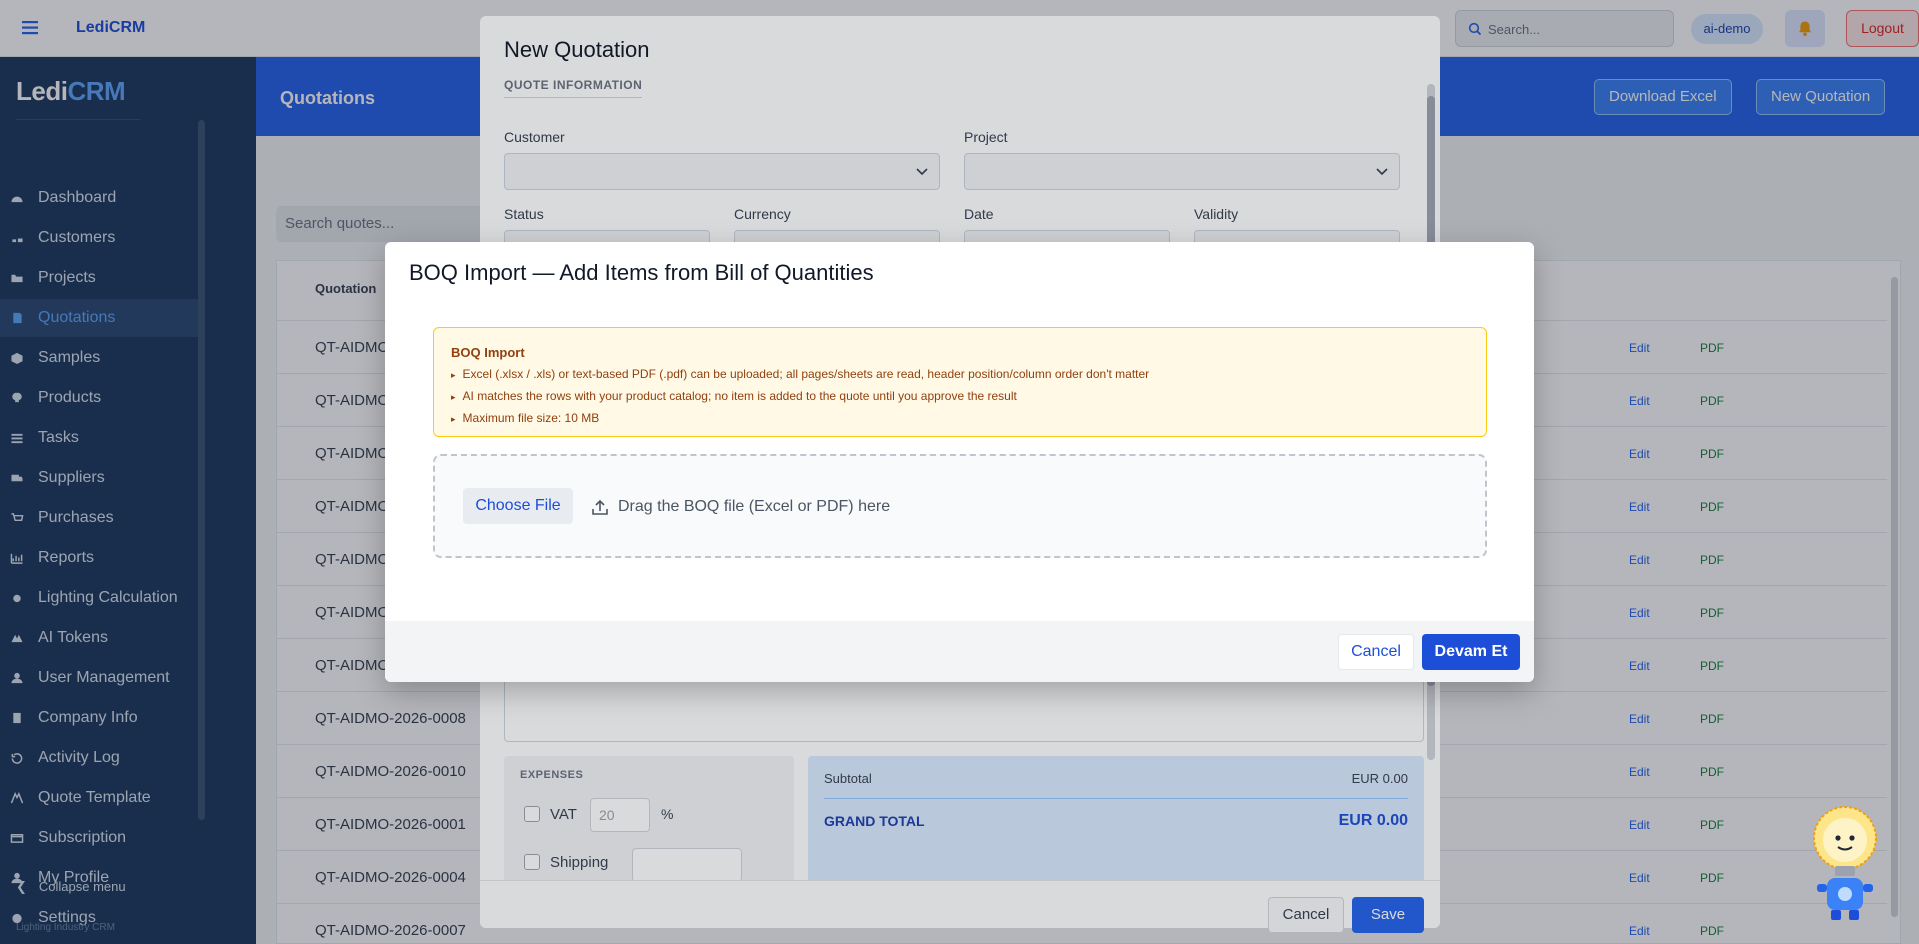  I want to click on boq-cancel-button: Cancel, so click(1376, 652).